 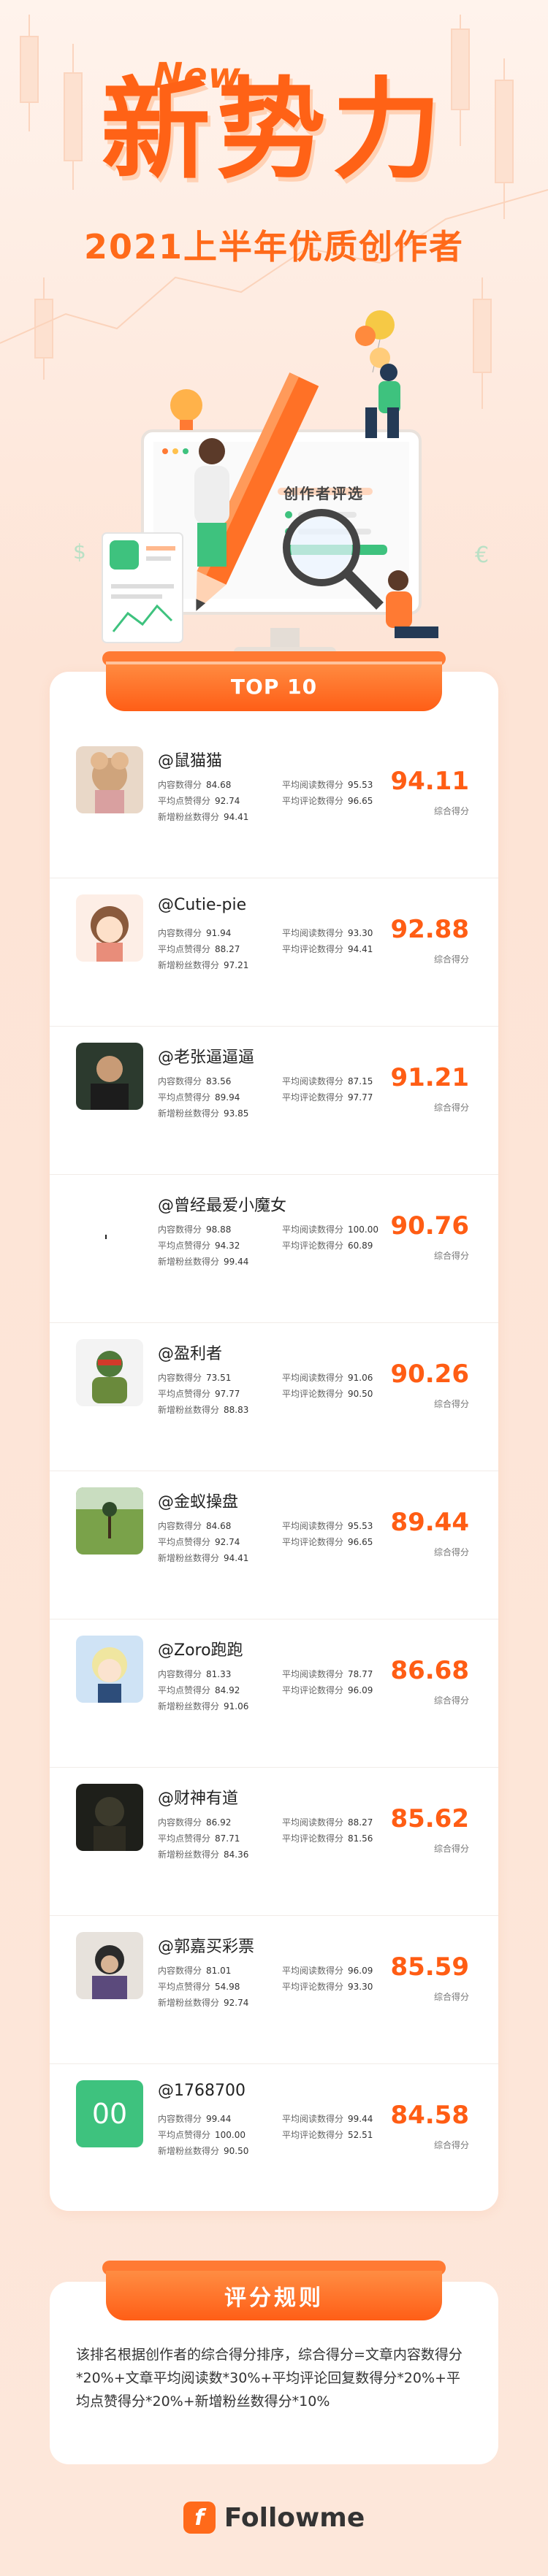 What do you see at coordinates (190, 759) in the screenshot?
I see `username: @鼠猫猫` at bounding box center [190, 759].